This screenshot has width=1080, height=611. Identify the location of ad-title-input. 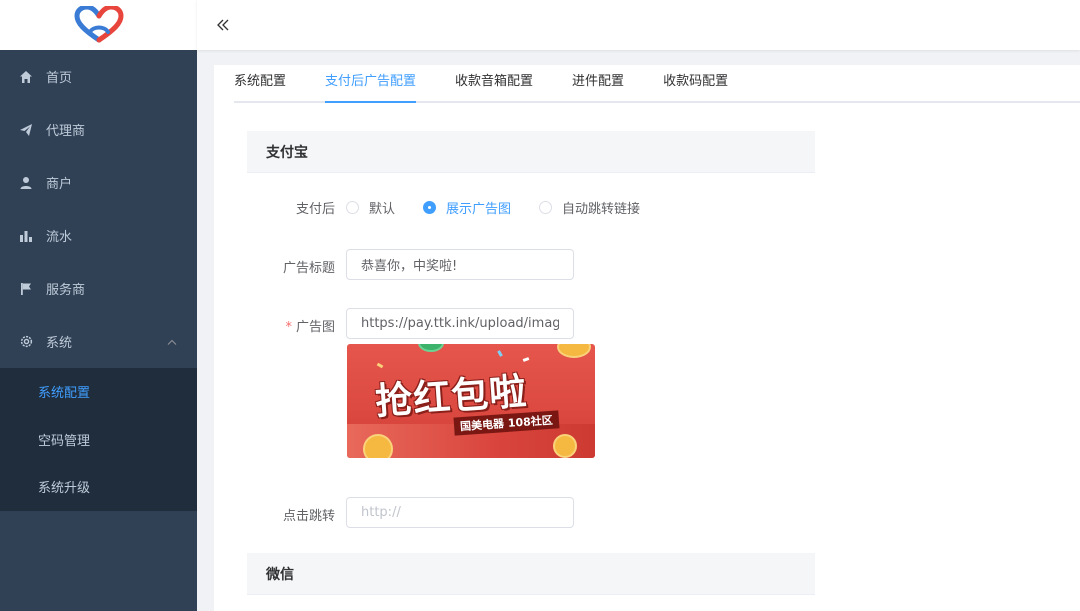
(460, 264).